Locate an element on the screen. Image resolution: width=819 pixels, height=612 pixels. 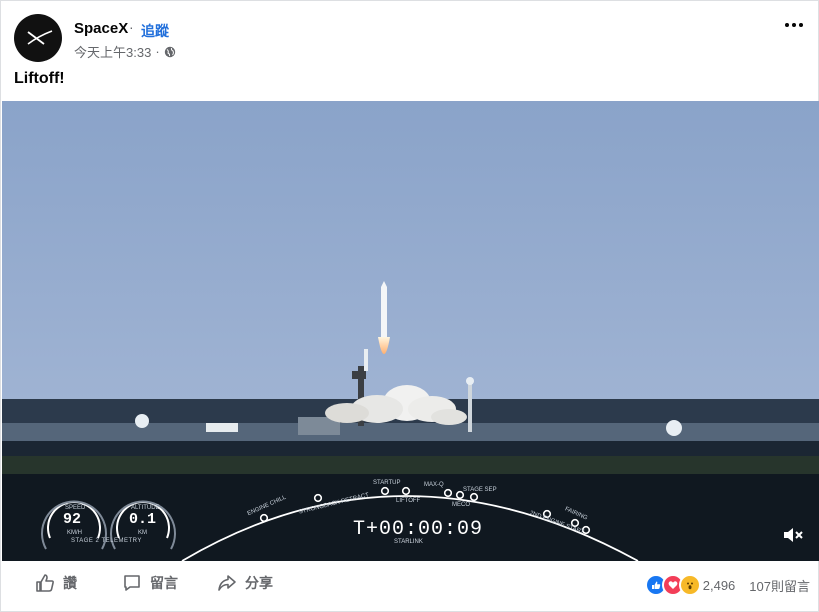
reaction-summary: 2,496 107則留言 is located at coordinates (727, 585).